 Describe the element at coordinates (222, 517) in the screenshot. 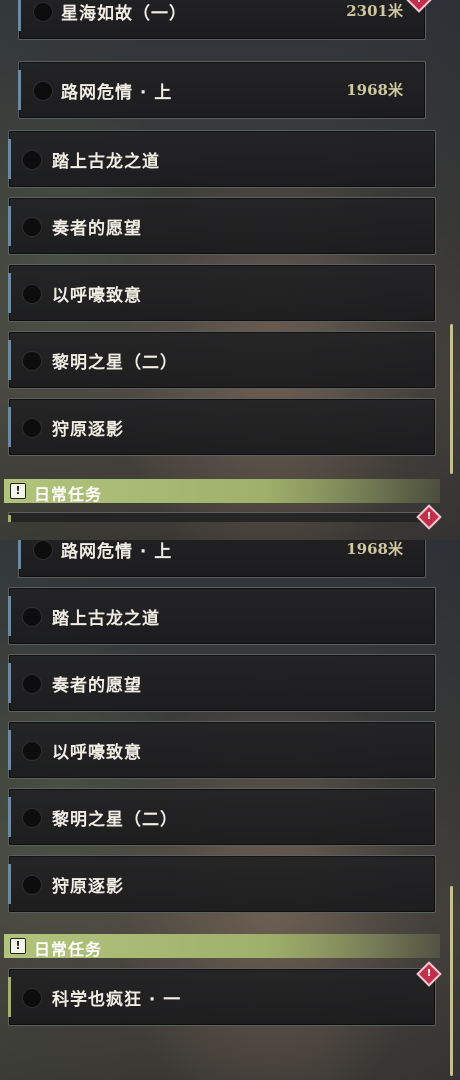

I see `daily-quest-item-partial` at that location.